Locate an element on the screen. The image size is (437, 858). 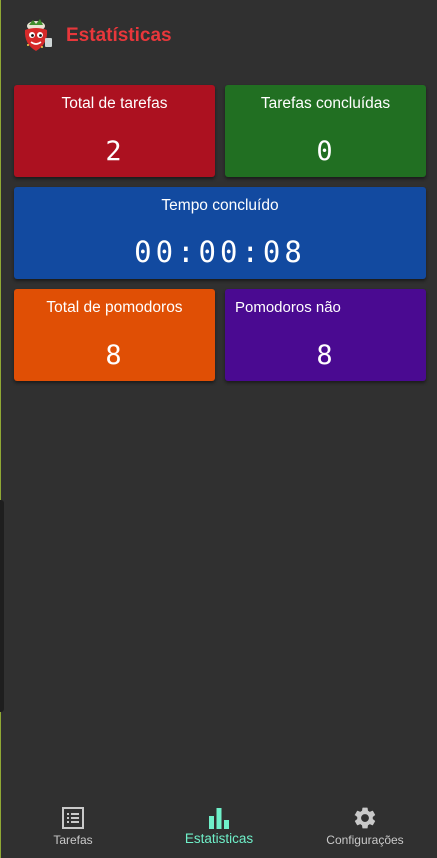
total-tasks-card: Total de tarefas 2 is located at coordinates (114, 131).